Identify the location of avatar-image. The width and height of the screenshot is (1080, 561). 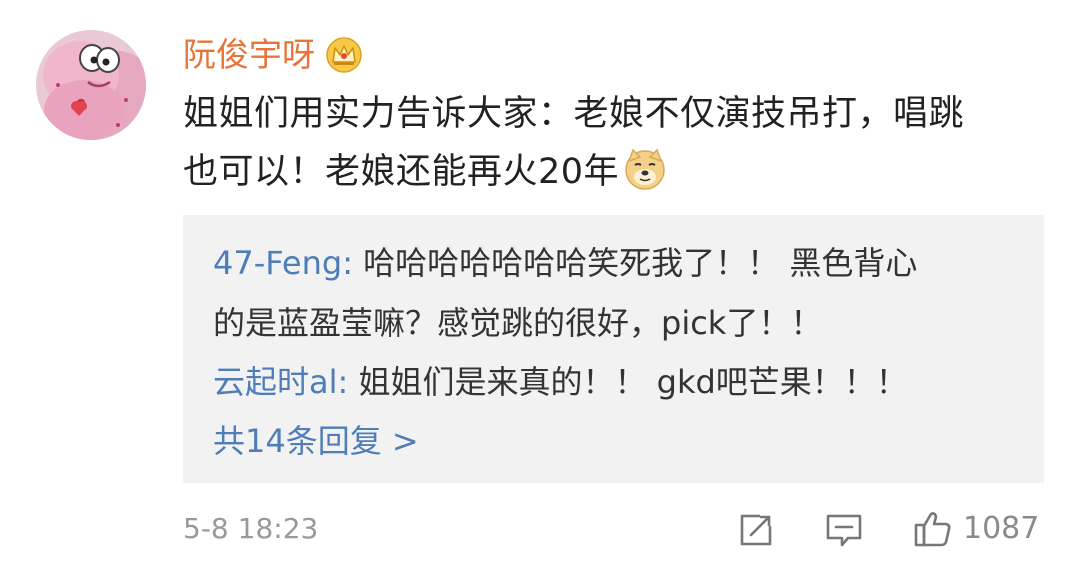
(91, 85).